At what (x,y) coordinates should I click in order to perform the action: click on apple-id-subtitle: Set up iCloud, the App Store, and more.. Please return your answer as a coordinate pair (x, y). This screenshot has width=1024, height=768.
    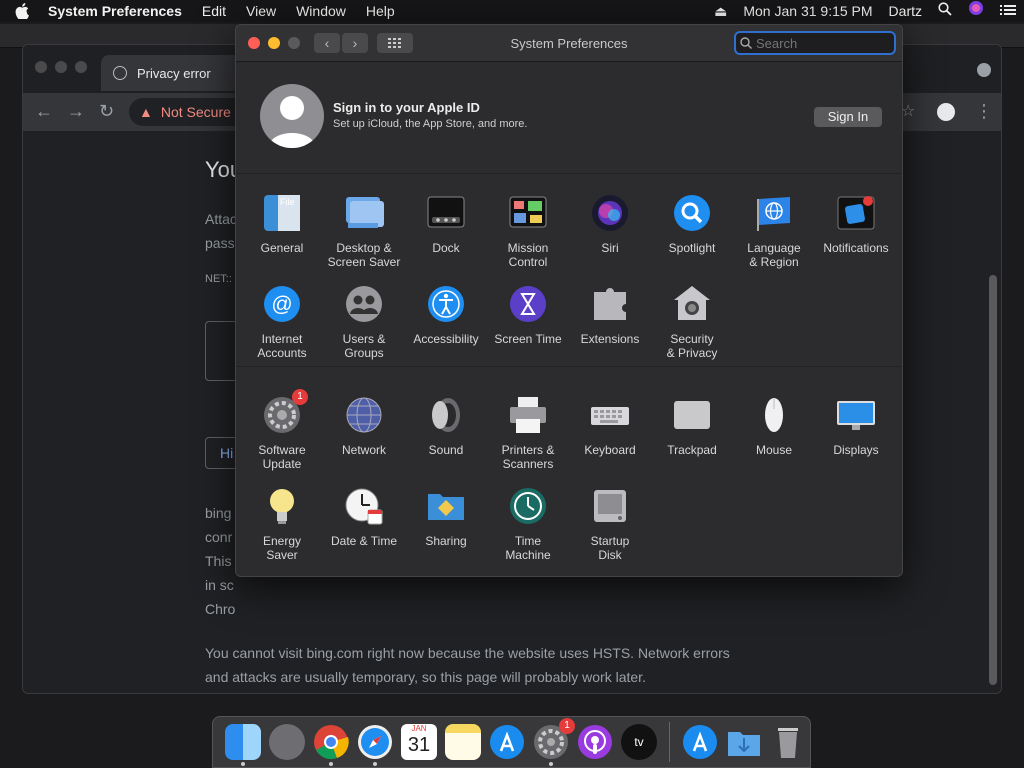
    Looking at the image, I should click on (430, 124).